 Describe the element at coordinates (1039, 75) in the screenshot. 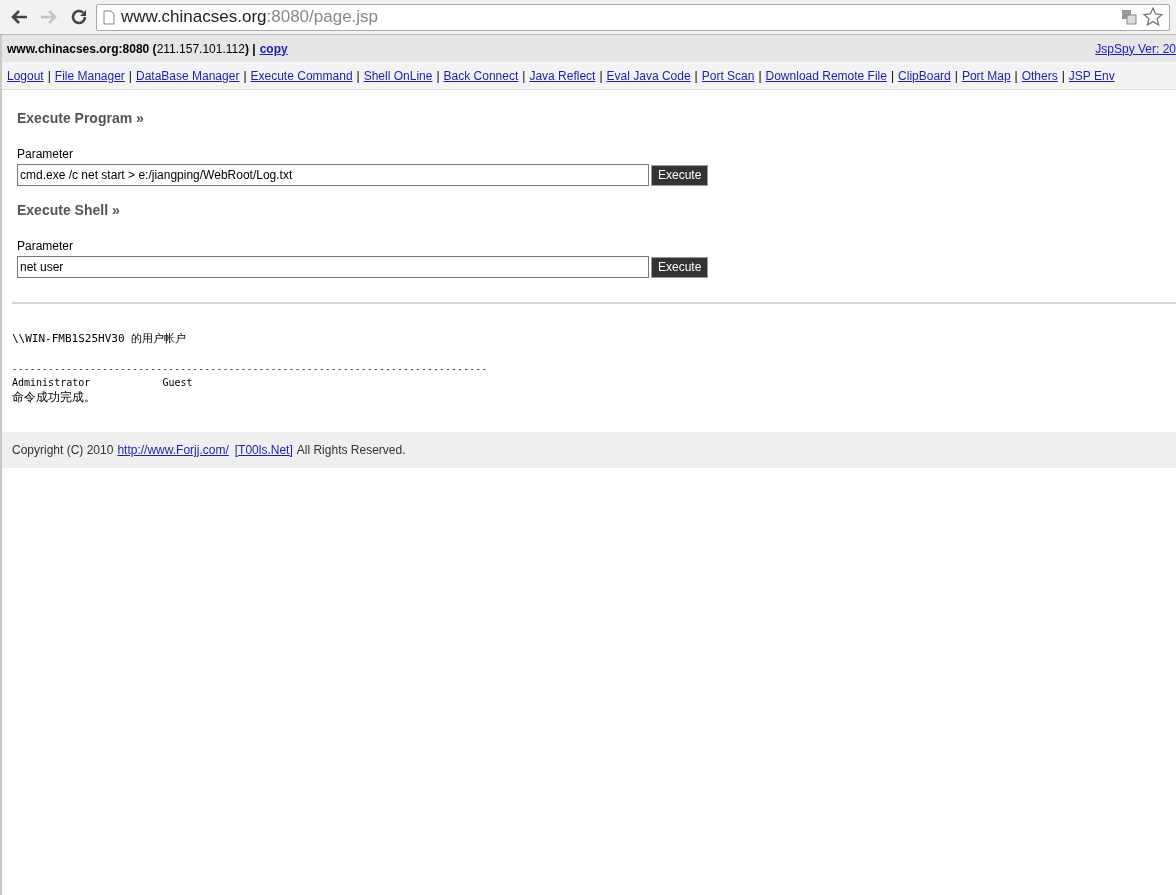

I see `nav-link: Others` at that location.